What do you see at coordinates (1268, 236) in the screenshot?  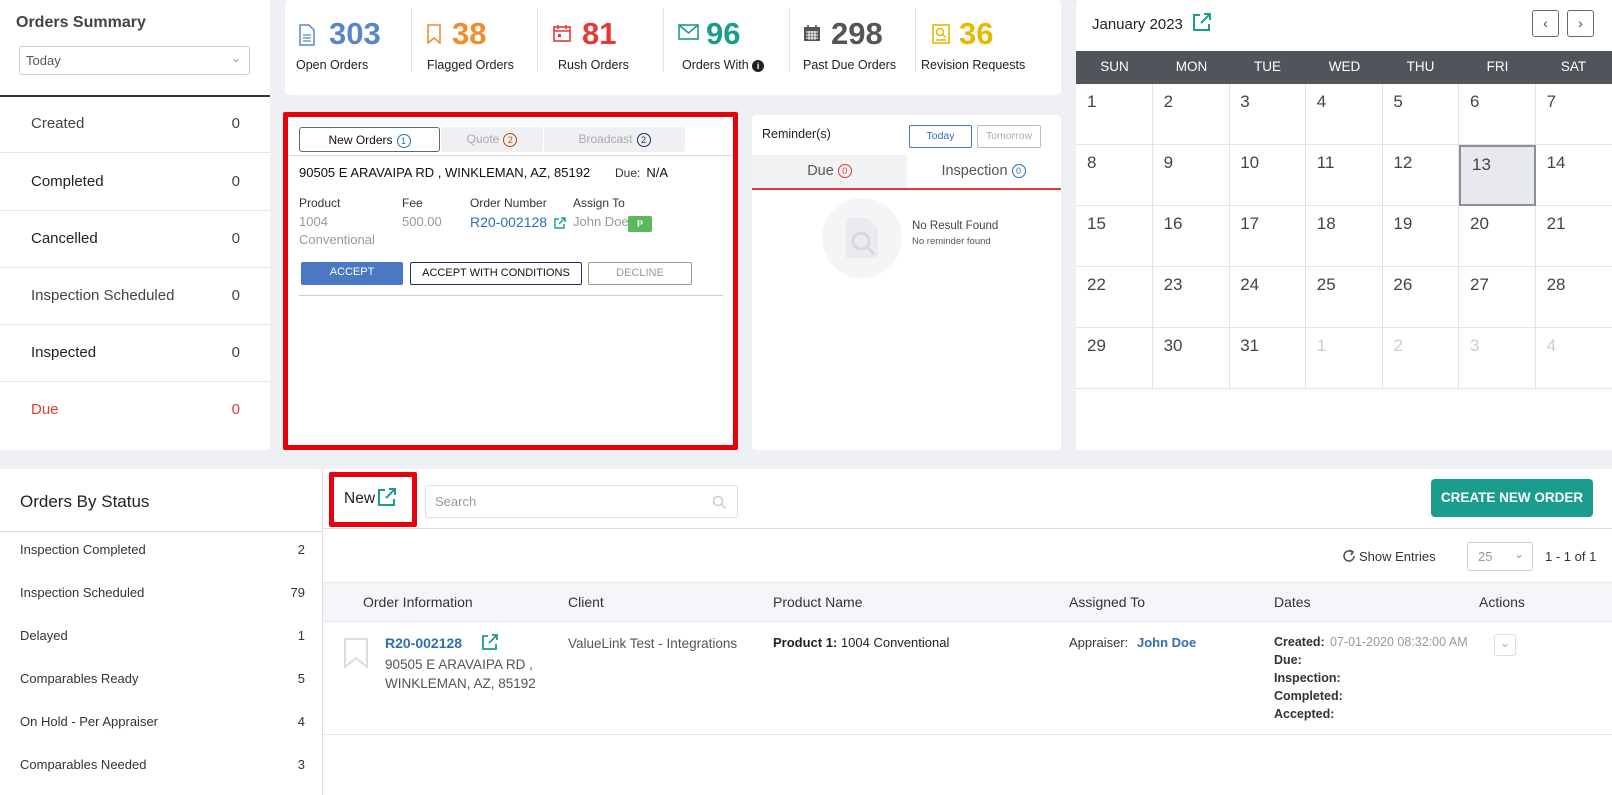 I see `calendar-day: 17` at bounding box center [1268, 236].